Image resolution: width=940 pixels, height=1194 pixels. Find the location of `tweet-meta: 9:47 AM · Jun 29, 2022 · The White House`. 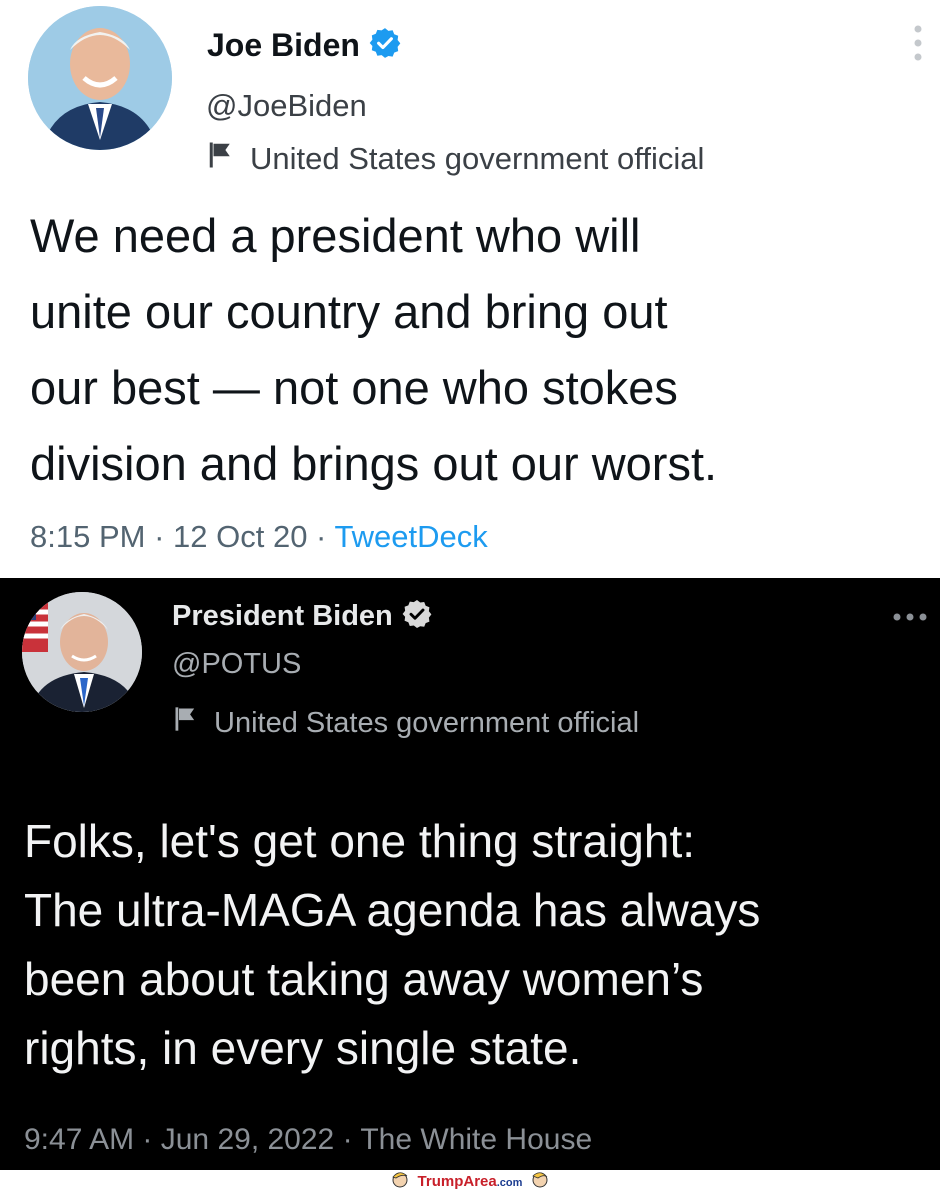

tweet-meta: 9:47 AM · Jun 29, 2022 · The White House is located at coordinates (308, 1140).